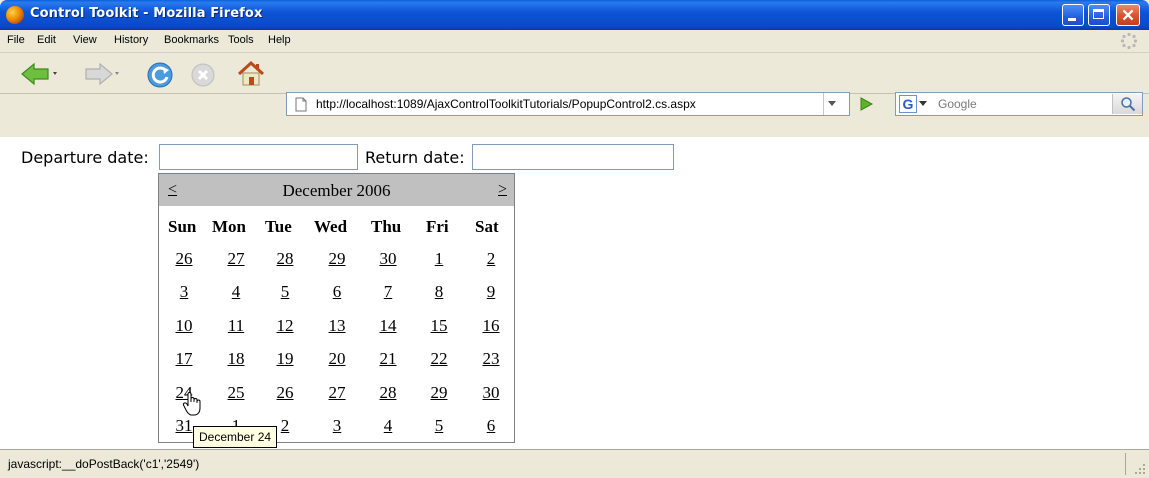 The height and width of the screenshot is (478, 1149). Describe the element at coordinates (866, 104) in the screenshot. I see `go-icon` at that location.